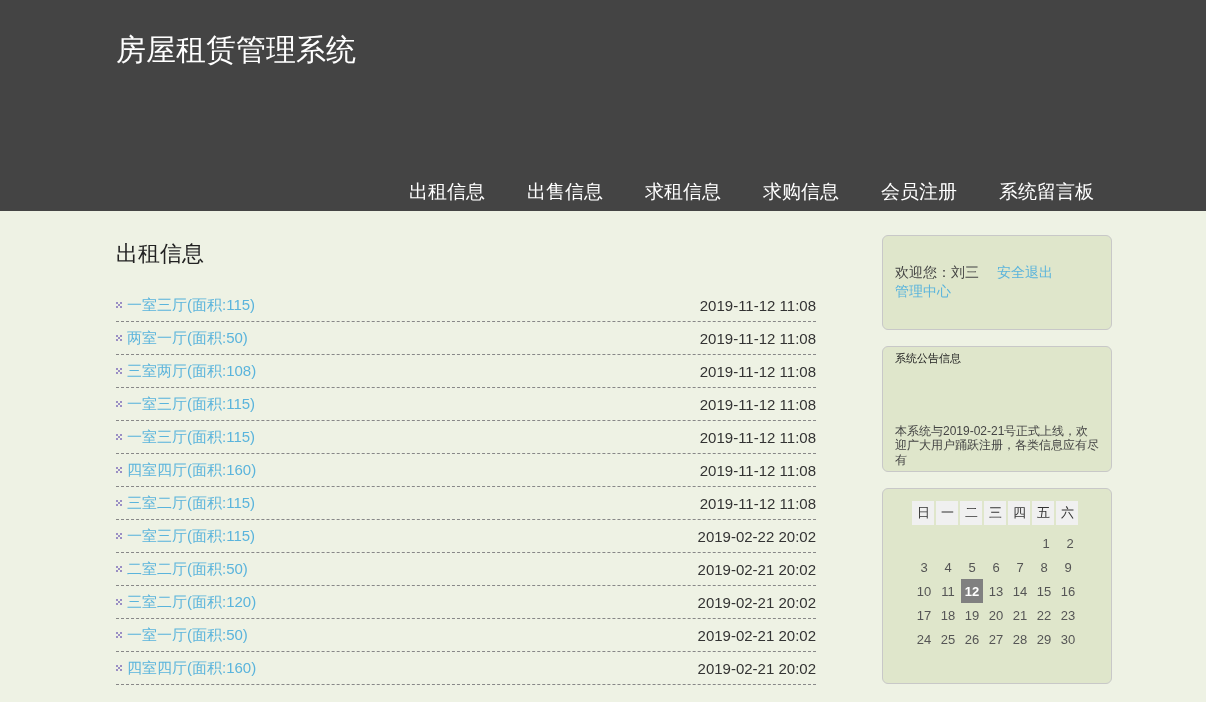 This screenshot has height=702, width=1206. I want to click on calendar-day: 18, so click(948, 615).